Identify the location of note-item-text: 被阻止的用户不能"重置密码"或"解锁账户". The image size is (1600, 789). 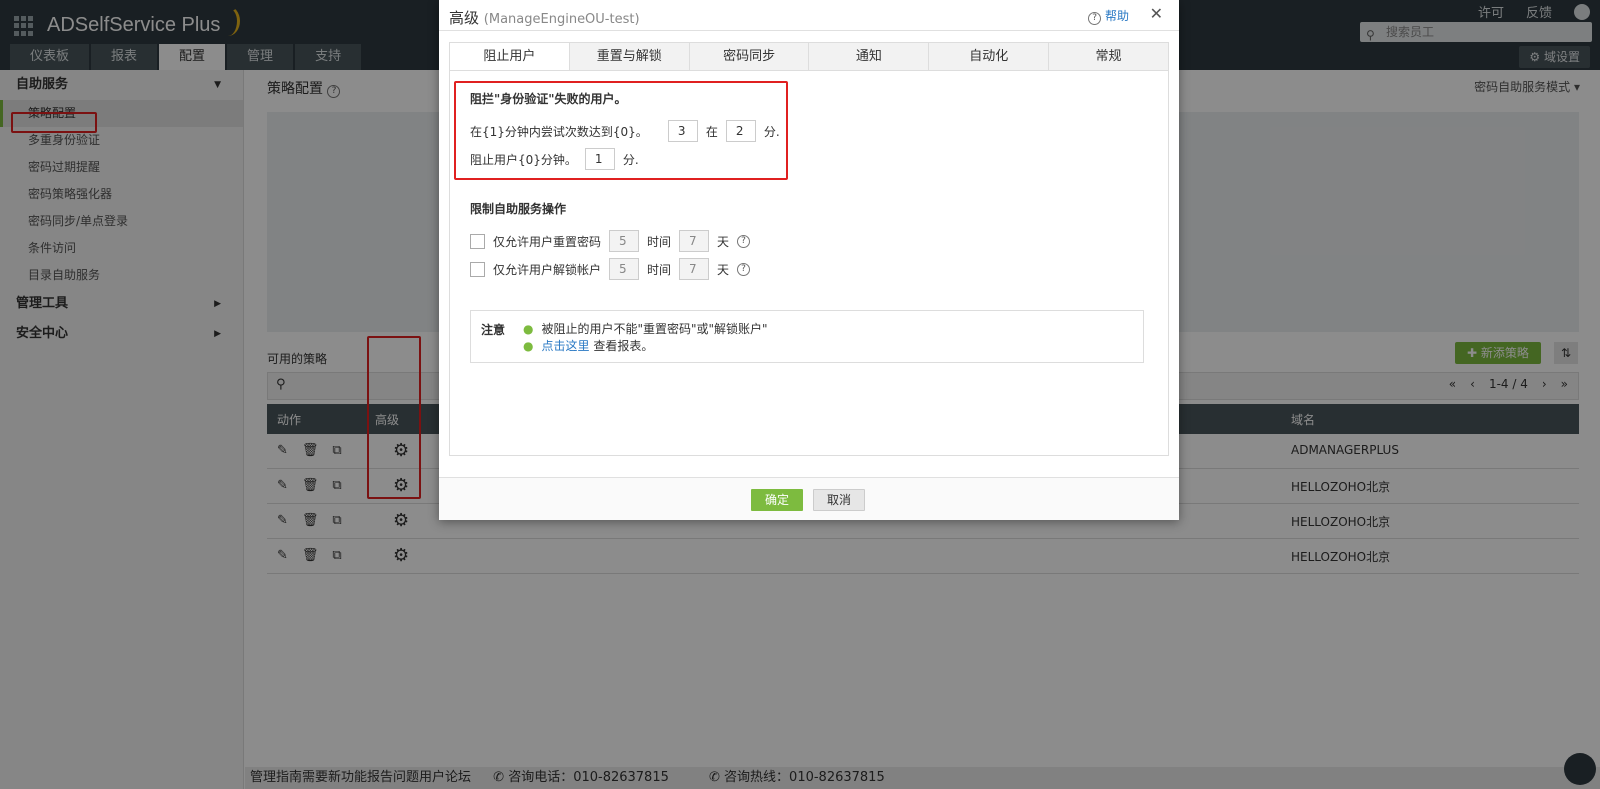
(654, 329).